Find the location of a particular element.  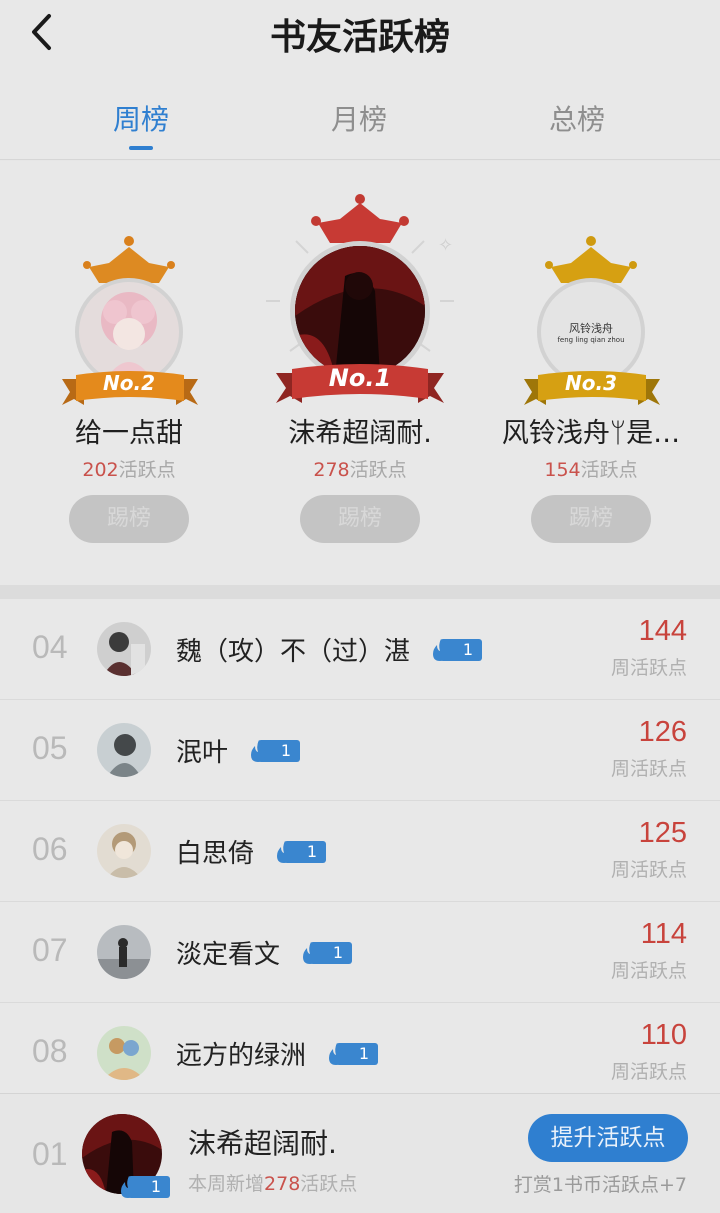

podium-first: ✧ No.1 沫希超阔耐. 278活跃点 踢榜 is located at coordinates (360, 373).